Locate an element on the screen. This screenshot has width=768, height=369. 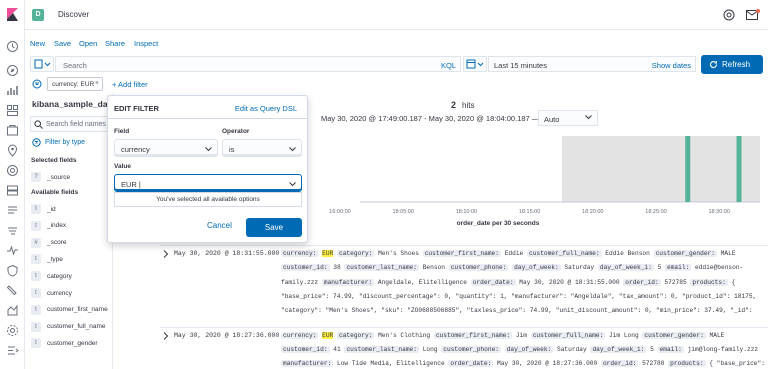
field-item: t customer_full_name is located at coordinates (68, 327).